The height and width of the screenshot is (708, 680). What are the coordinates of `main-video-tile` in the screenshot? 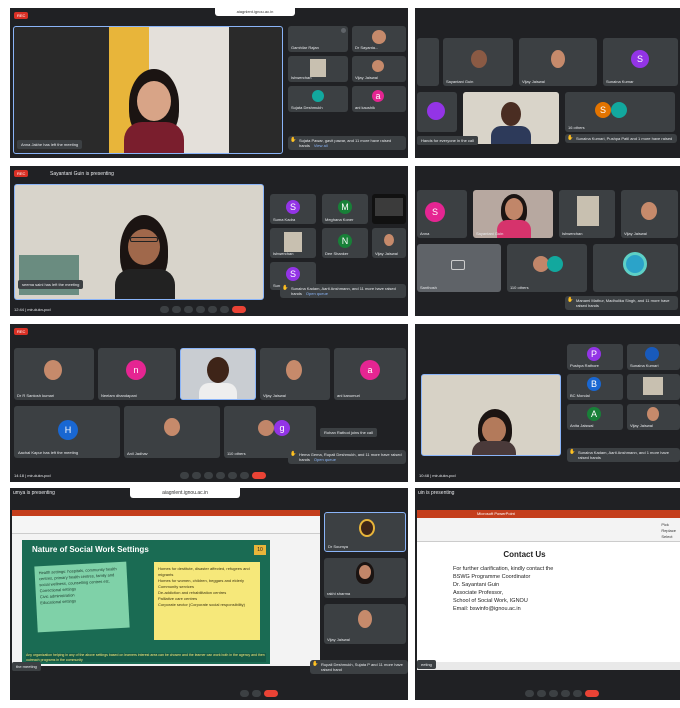 It's located at (491, 415).